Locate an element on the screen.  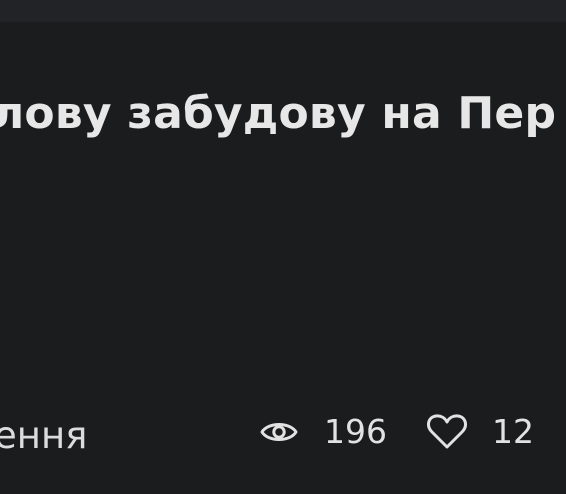
likes-count: 12 is located at coordinates (513, 431).